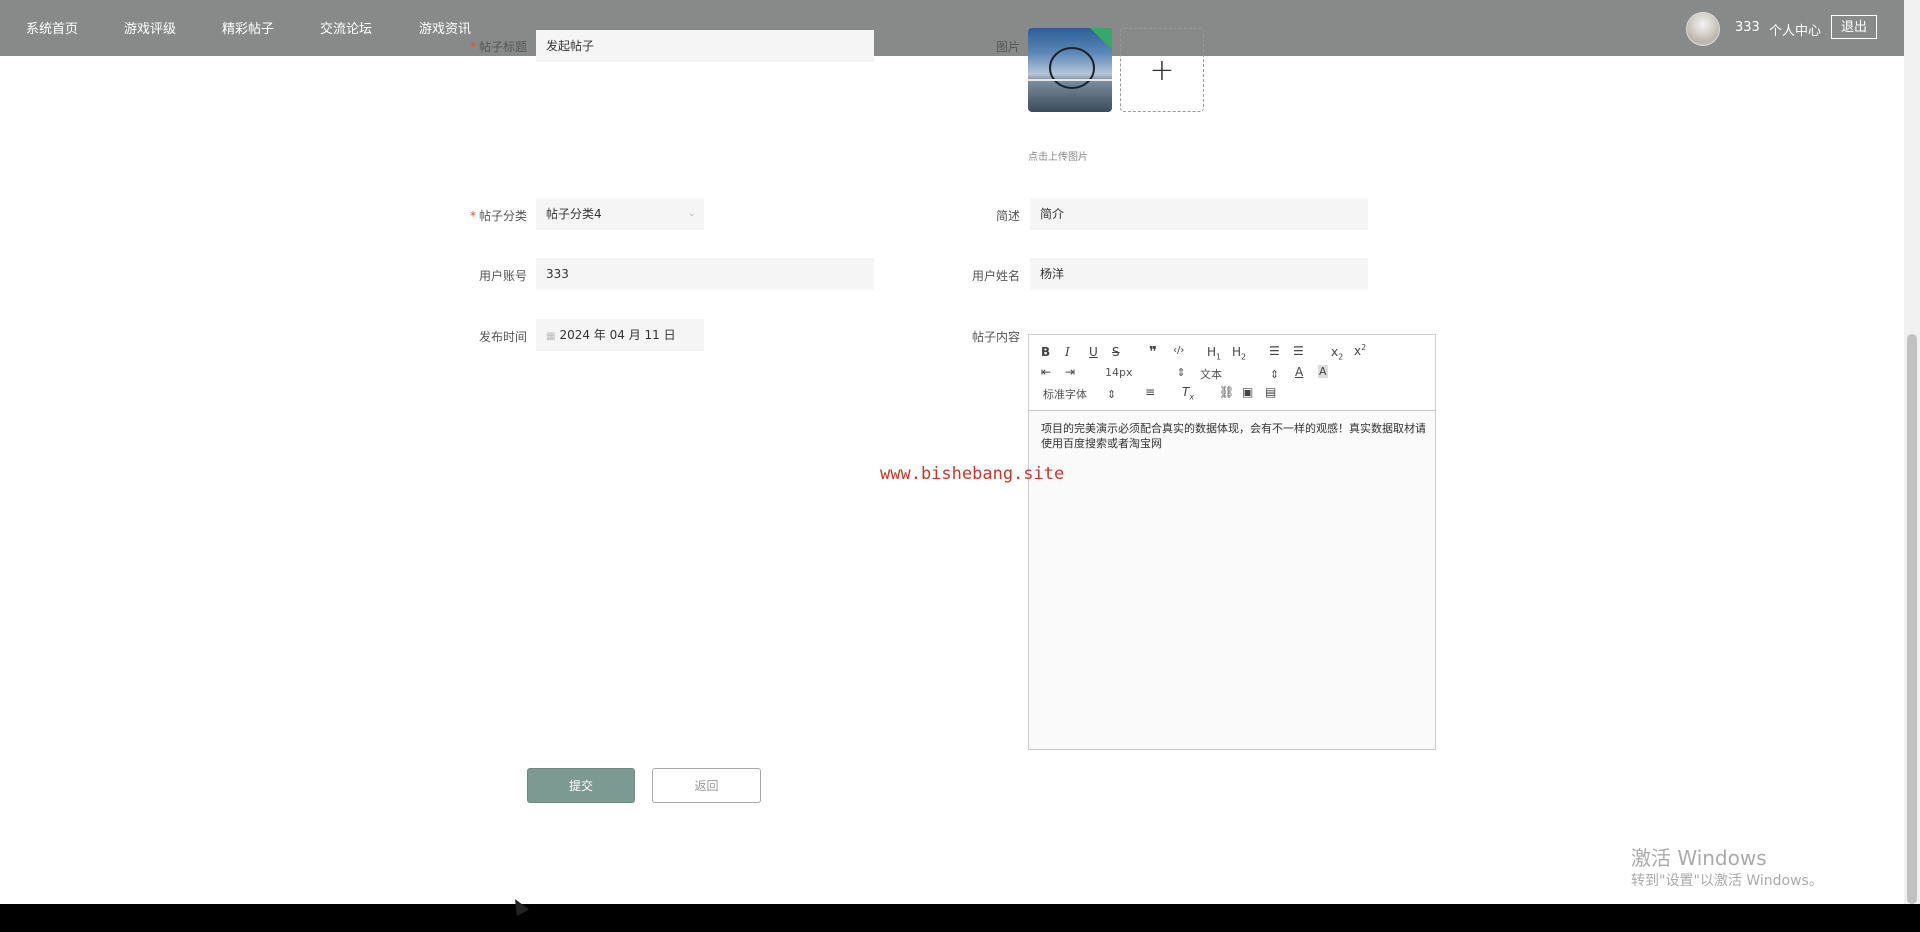 This screenshot has height=932, width=1920. What do you see at coordinates (1188, 393) in the screenshot?
I see `clear-format-icon: Tx` at bounding box center [1188, 393].